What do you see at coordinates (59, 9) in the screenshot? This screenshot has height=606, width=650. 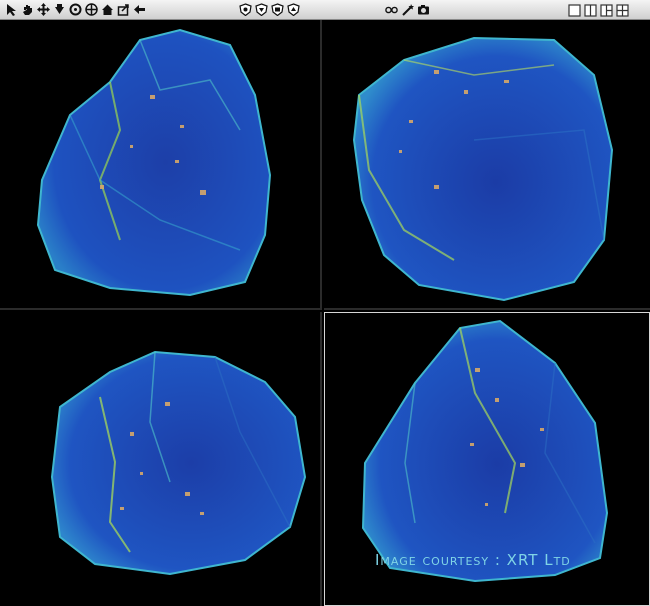 I see `rotate-down-icon` at bounding box center [59, 9].